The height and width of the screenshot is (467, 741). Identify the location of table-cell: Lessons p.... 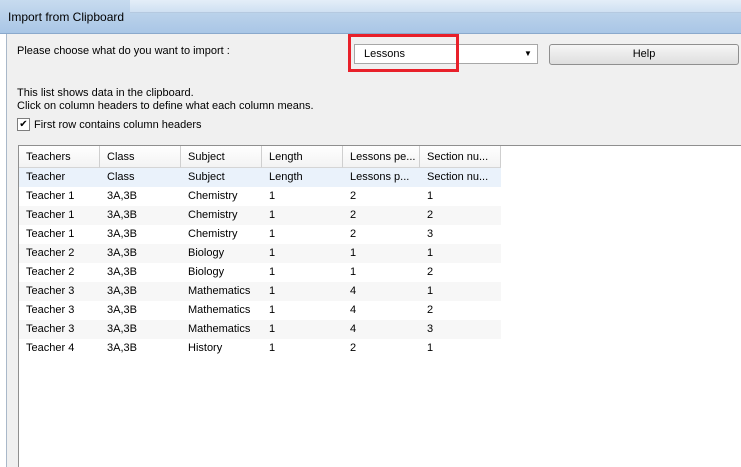
(380, 177).